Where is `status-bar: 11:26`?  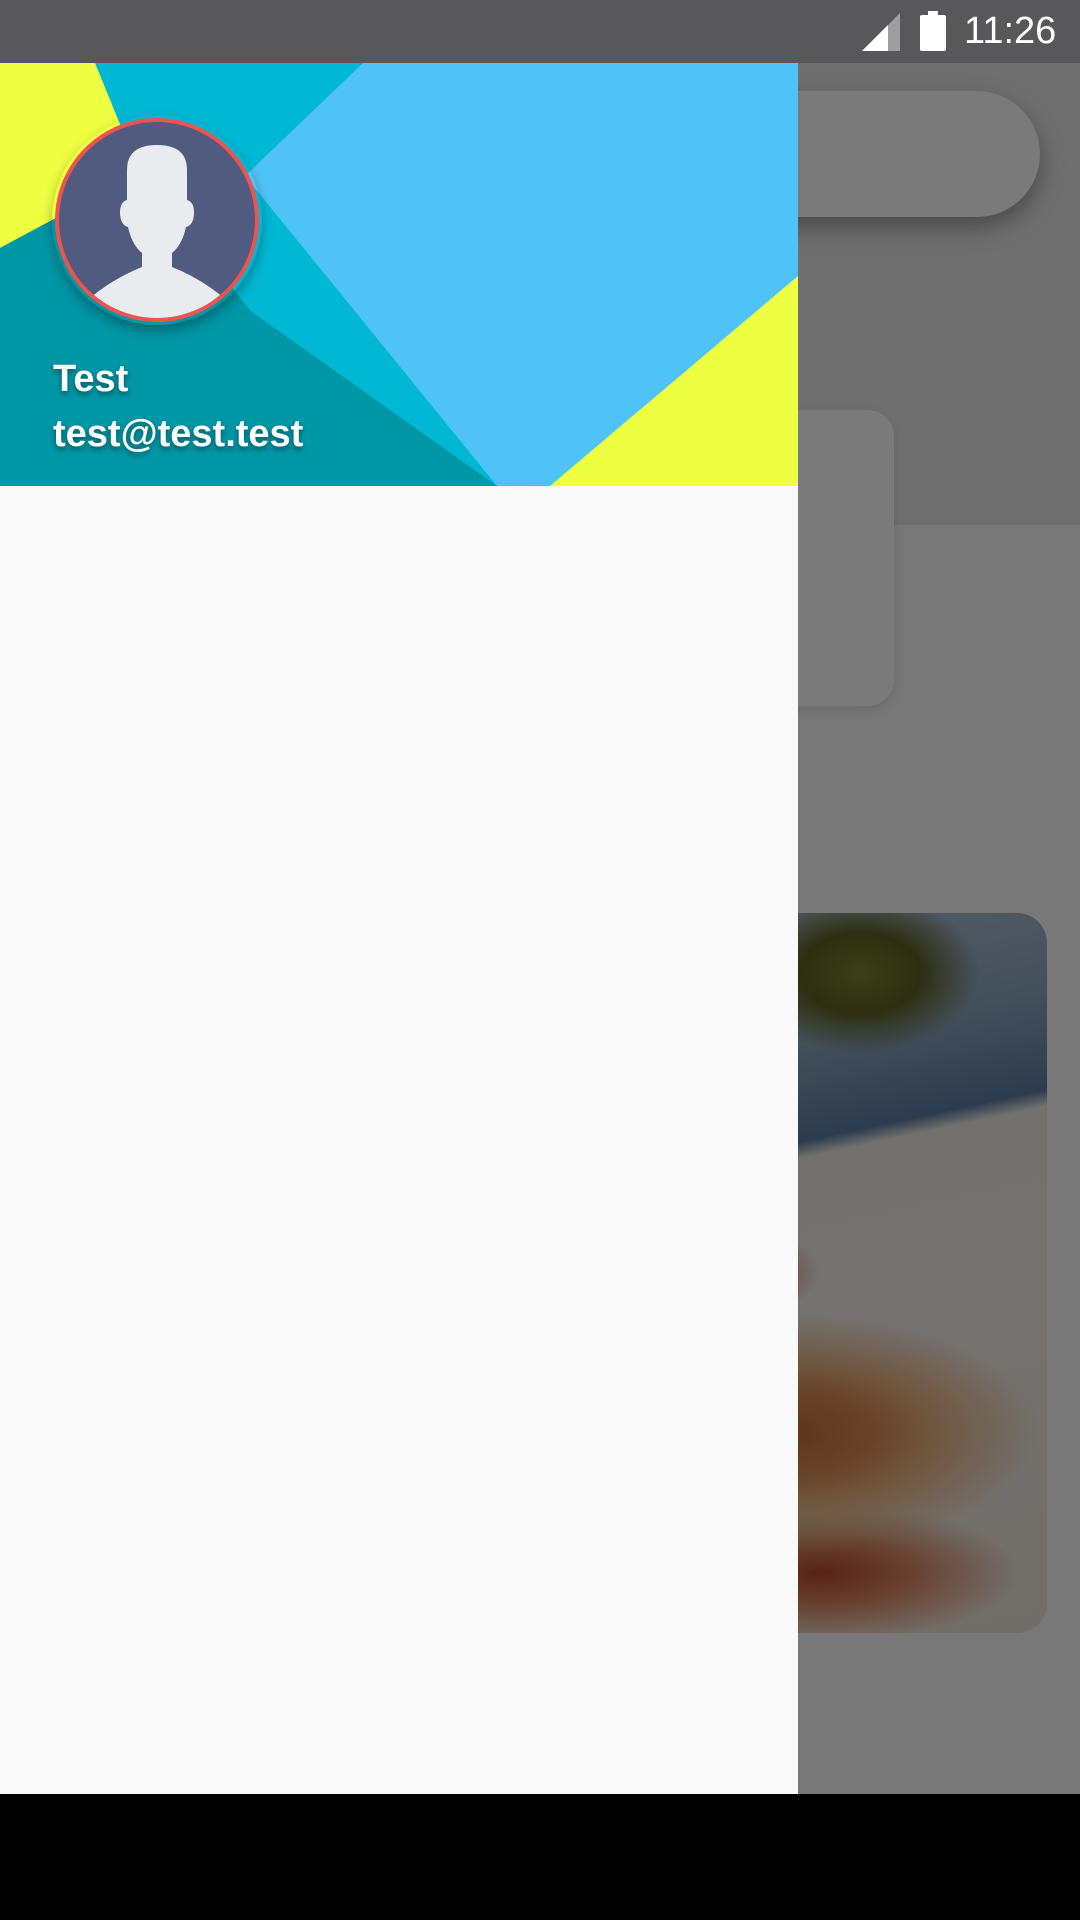 status-bar: 11:26 is located at coordinates (540, 31).